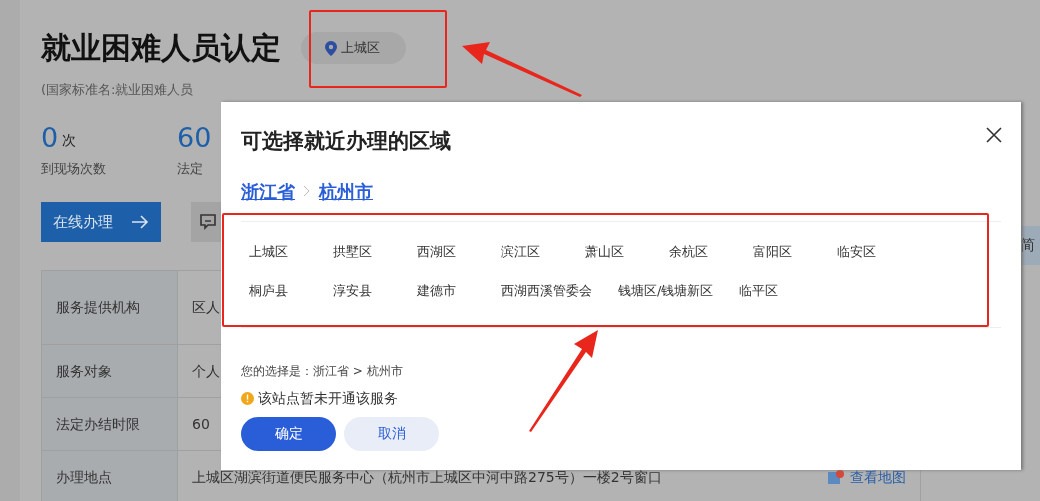  What do you see at coordinates (614, 251) in the screenshot?
I see `district-option: 萧山区` at bounding box center [614, 251].